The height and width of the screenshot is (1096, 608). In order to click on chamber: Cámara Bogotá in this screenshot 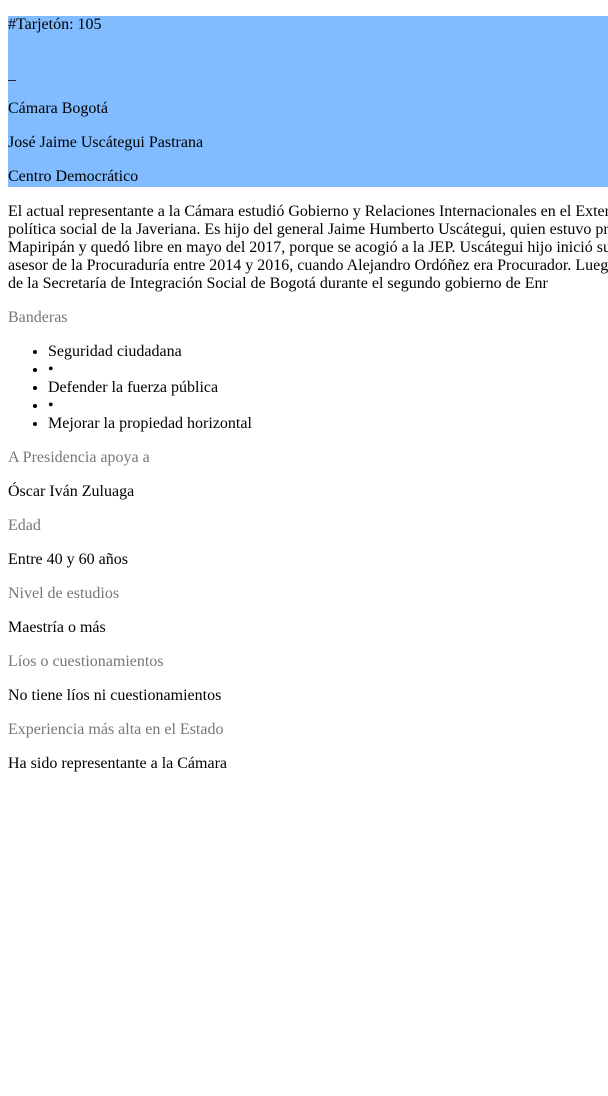, I will do `click(58, 108)`.